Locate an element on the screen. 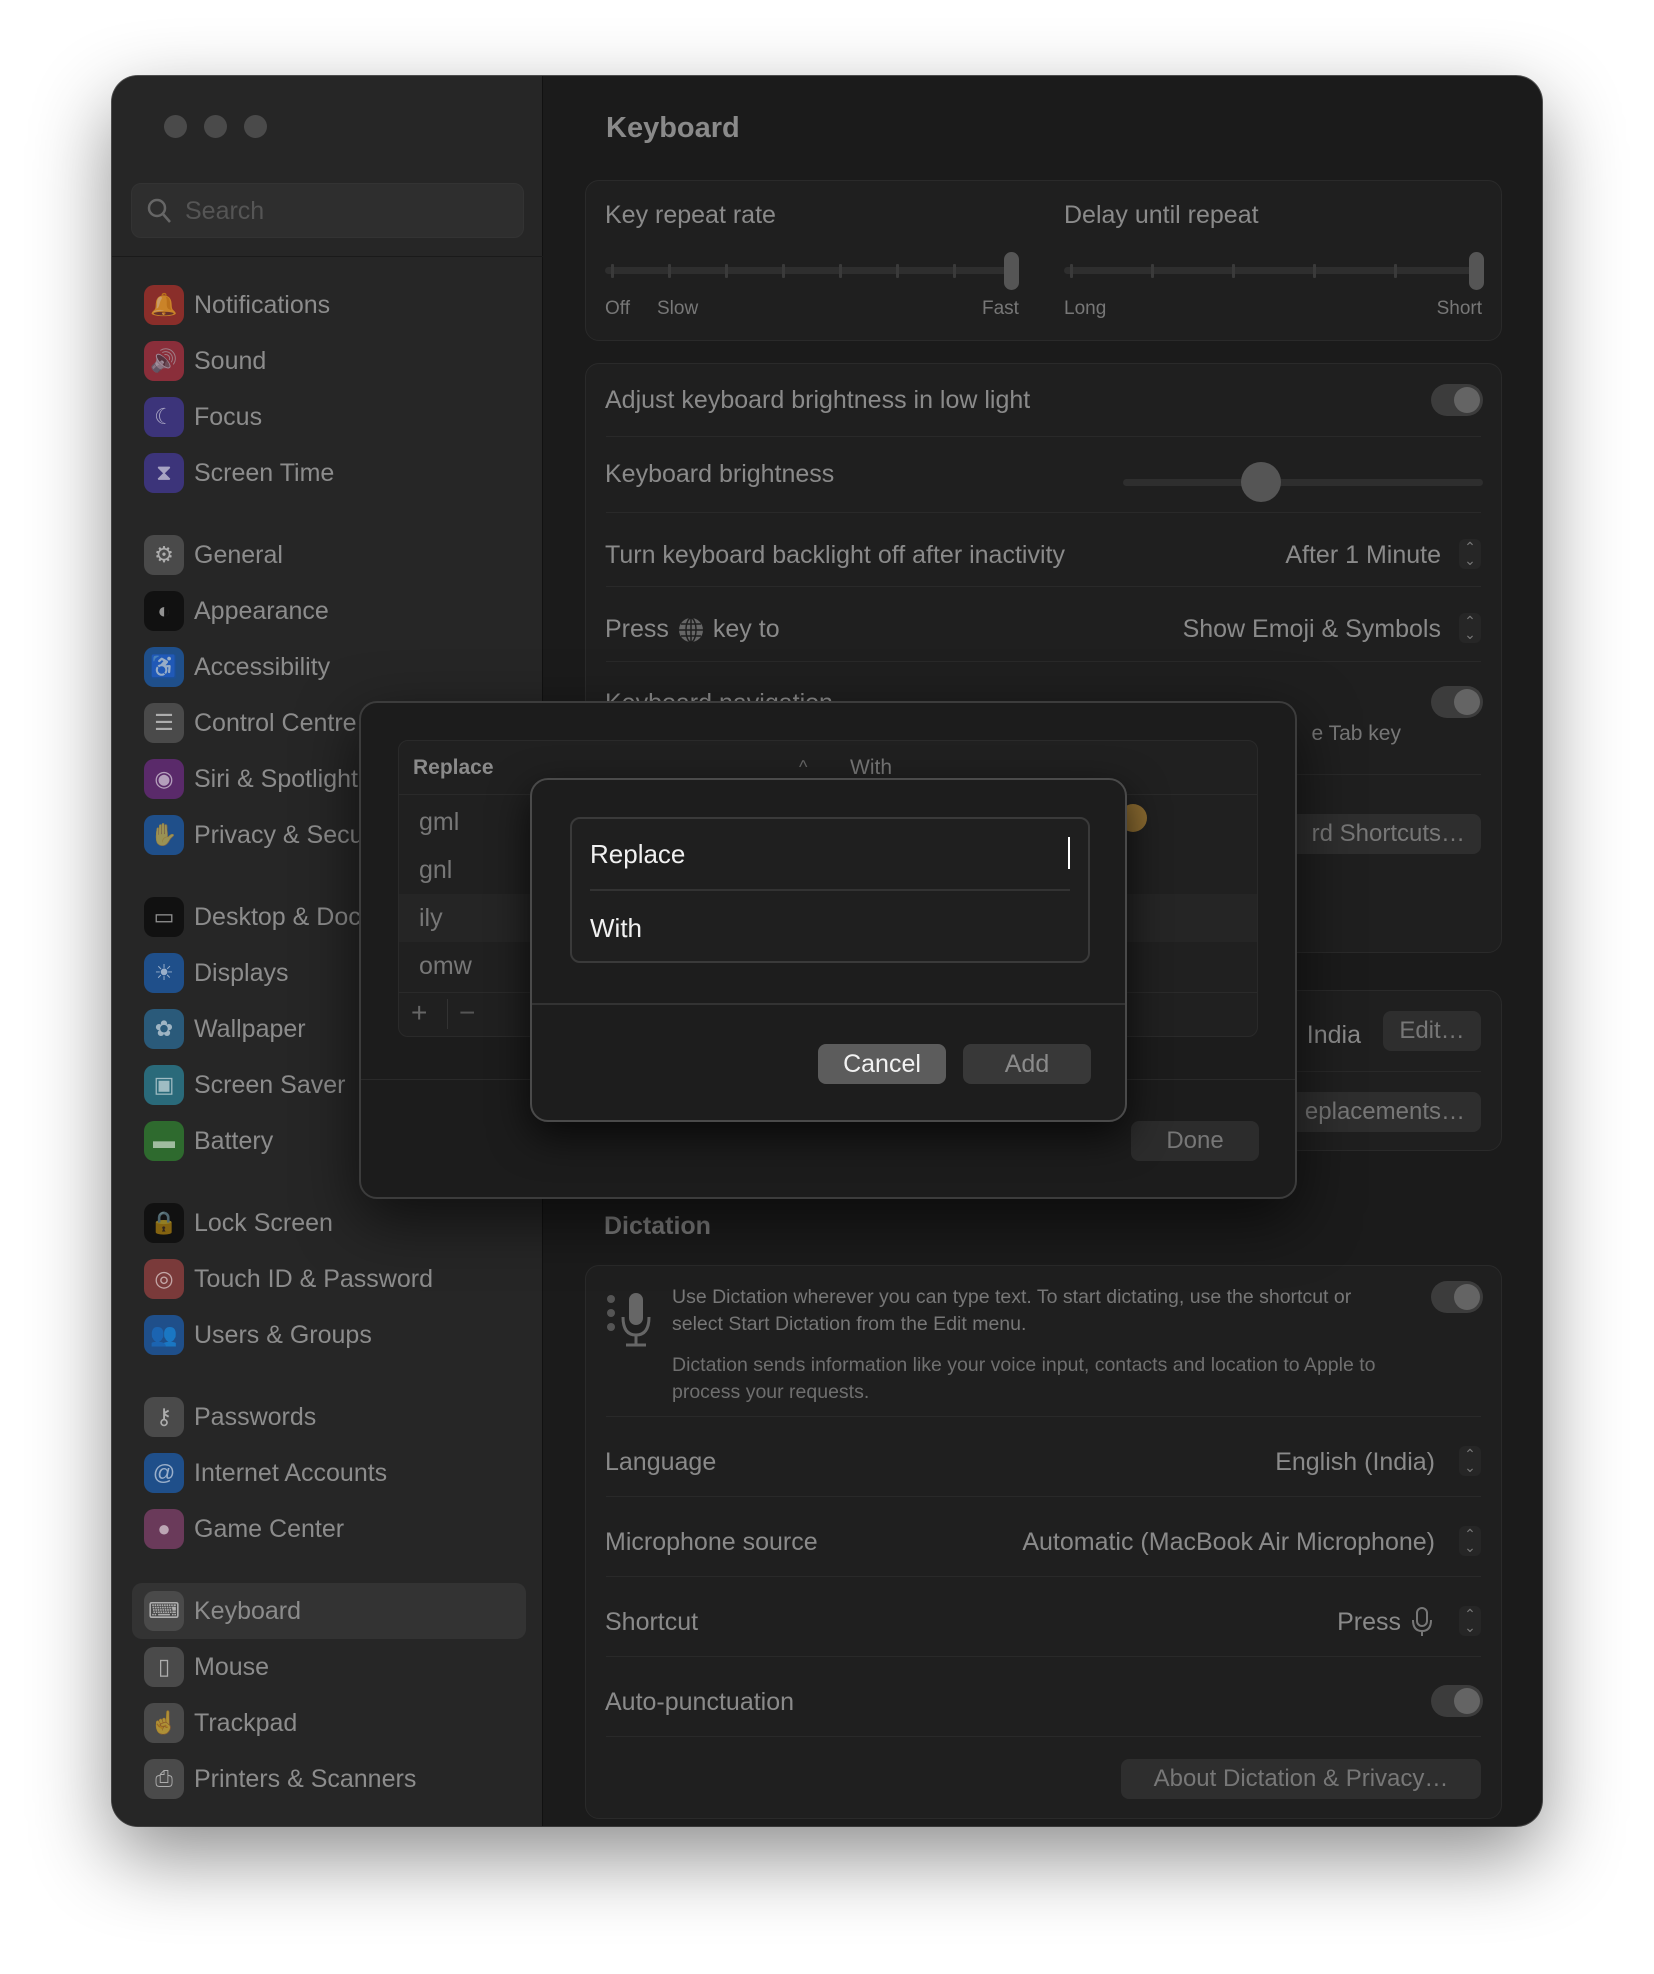 This screenshot has width=1654, height=1974. sidebar-item-lock-screen: 🔒 Lock Screen is located at coordinates (329, 1223).